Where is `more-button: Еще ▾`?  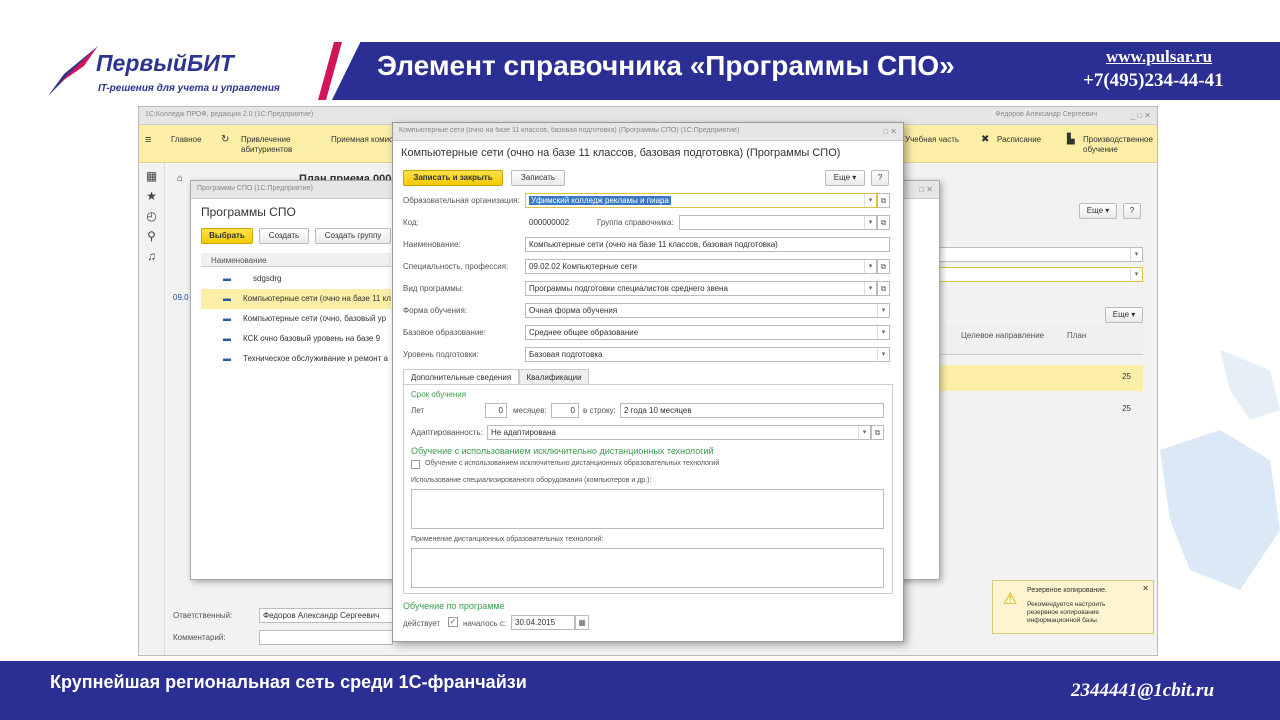
more-button: Еще ▾ is located at coordinates (845, 178).